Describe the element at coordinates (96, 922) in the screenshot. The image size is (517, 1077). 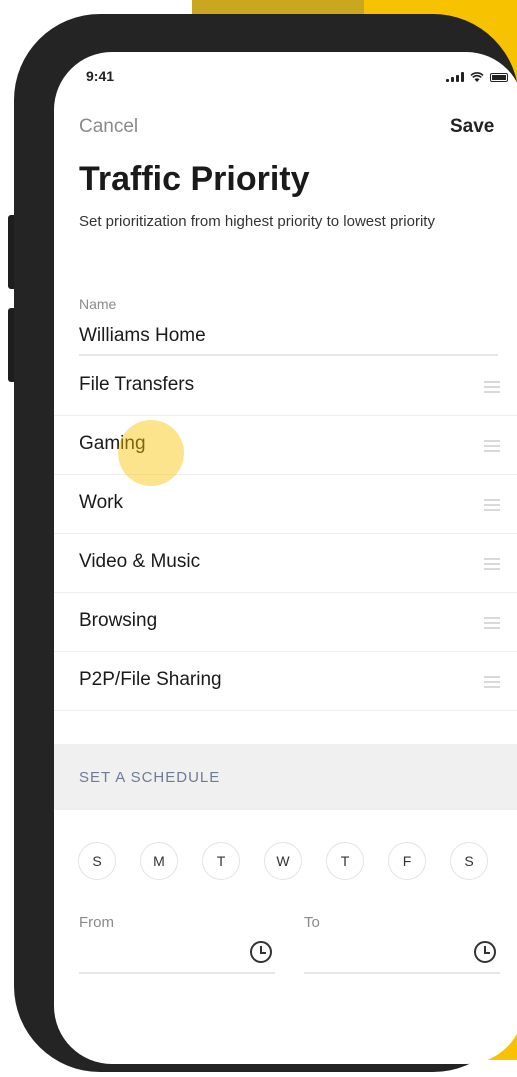
I see `from-time-label: From` at that location.